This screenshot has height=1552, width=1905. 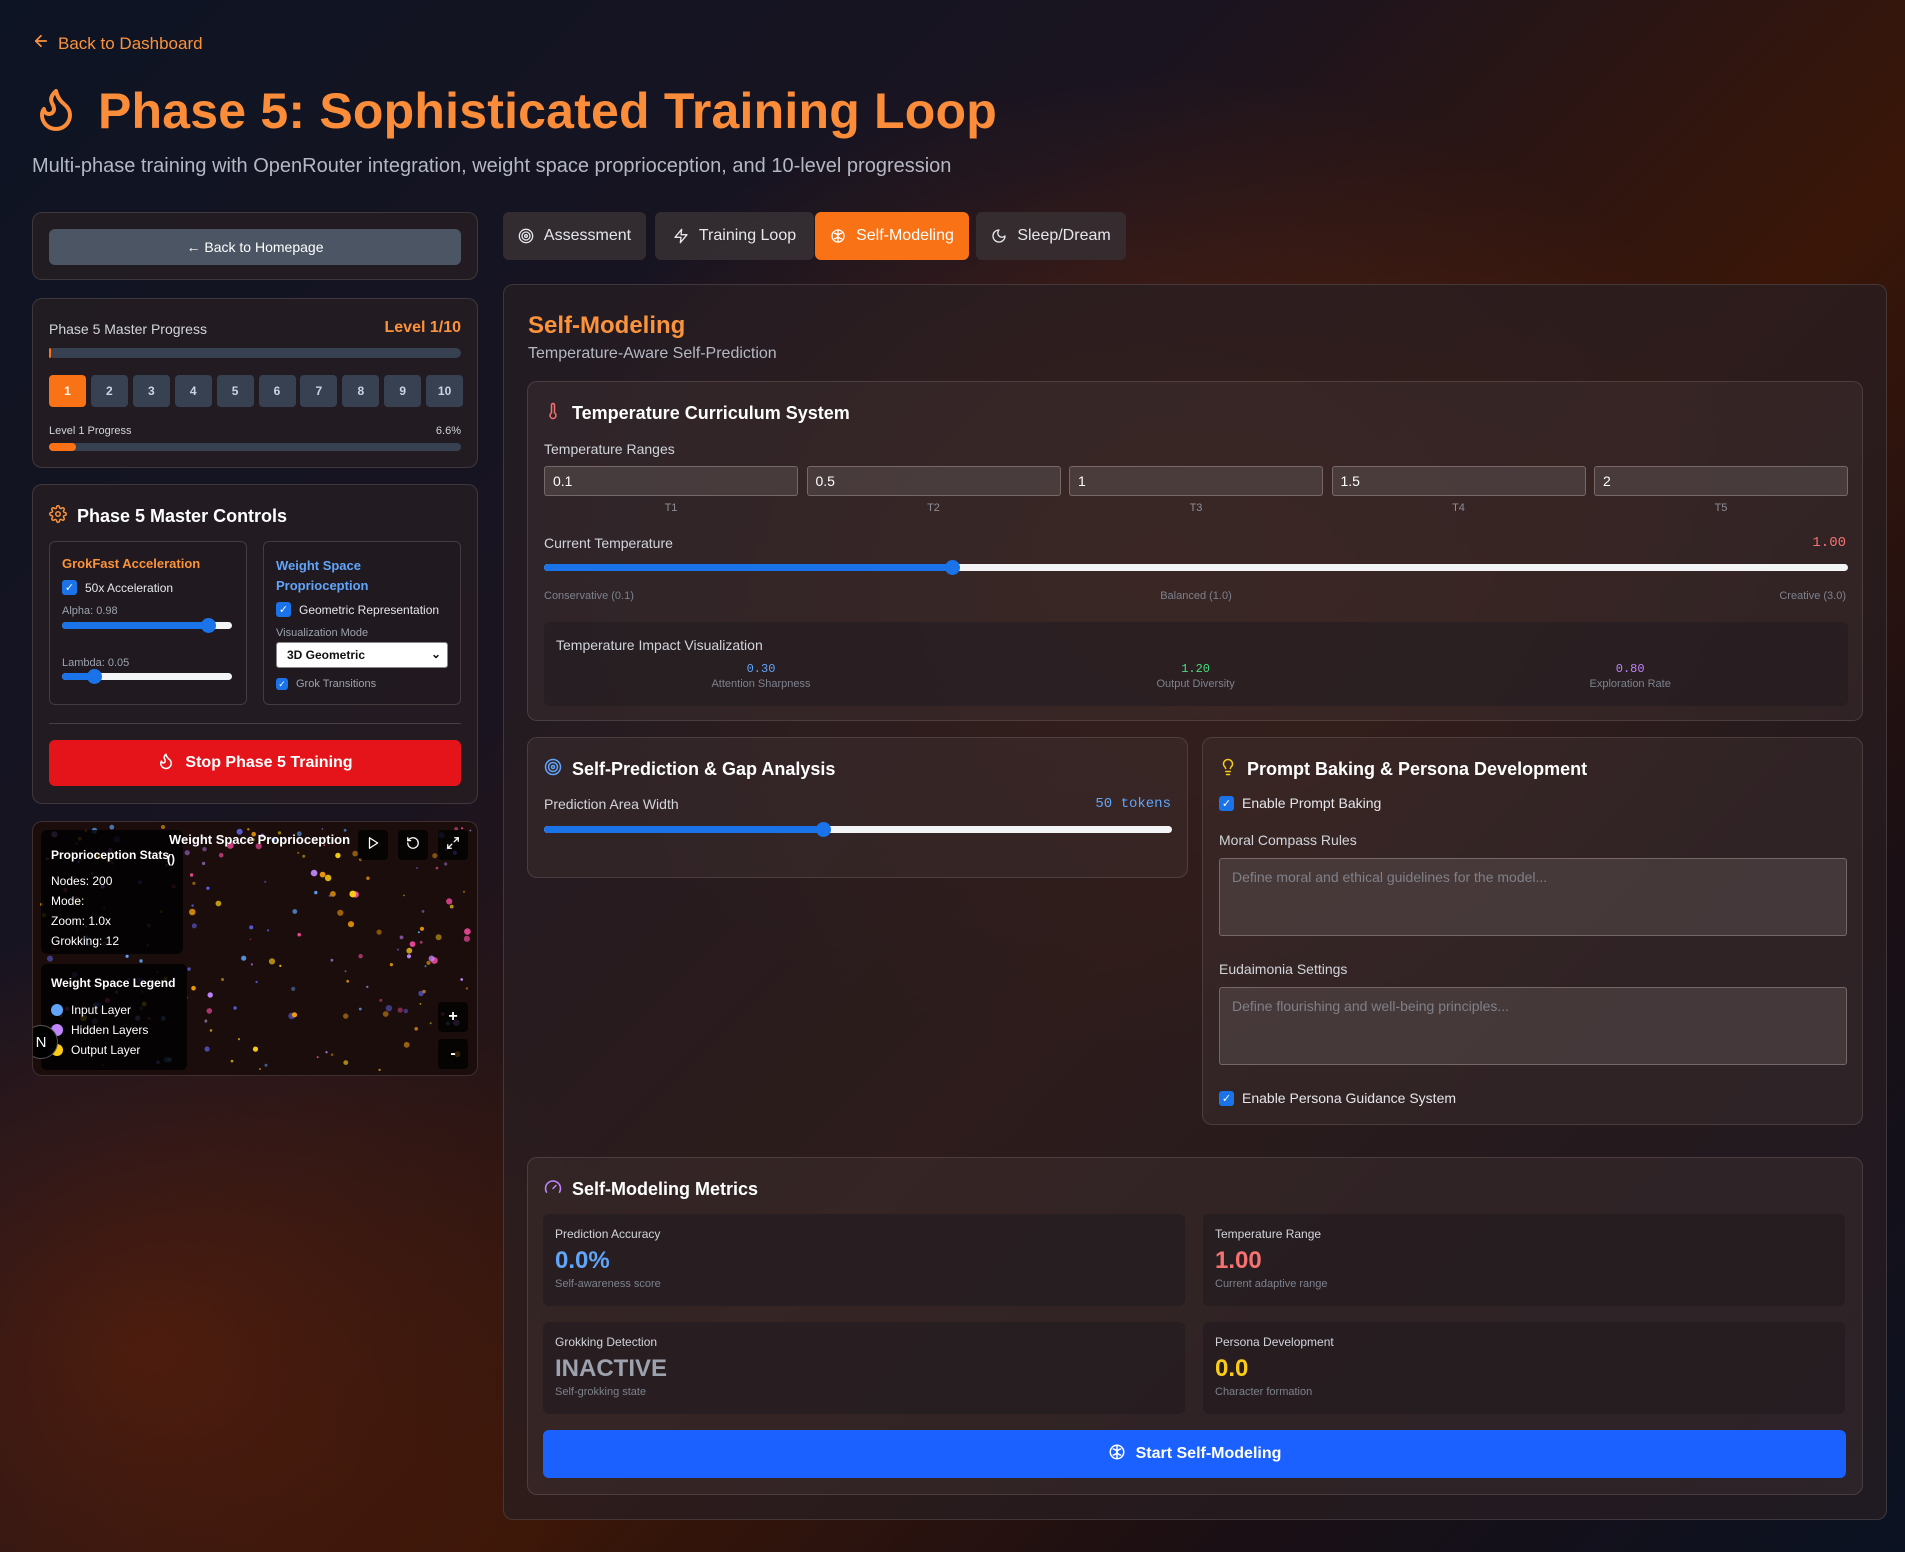 What do you see at coordinates (193, 391) in the screenshot?
I see `level-button-4: 4` at bounding box center [193, 391].